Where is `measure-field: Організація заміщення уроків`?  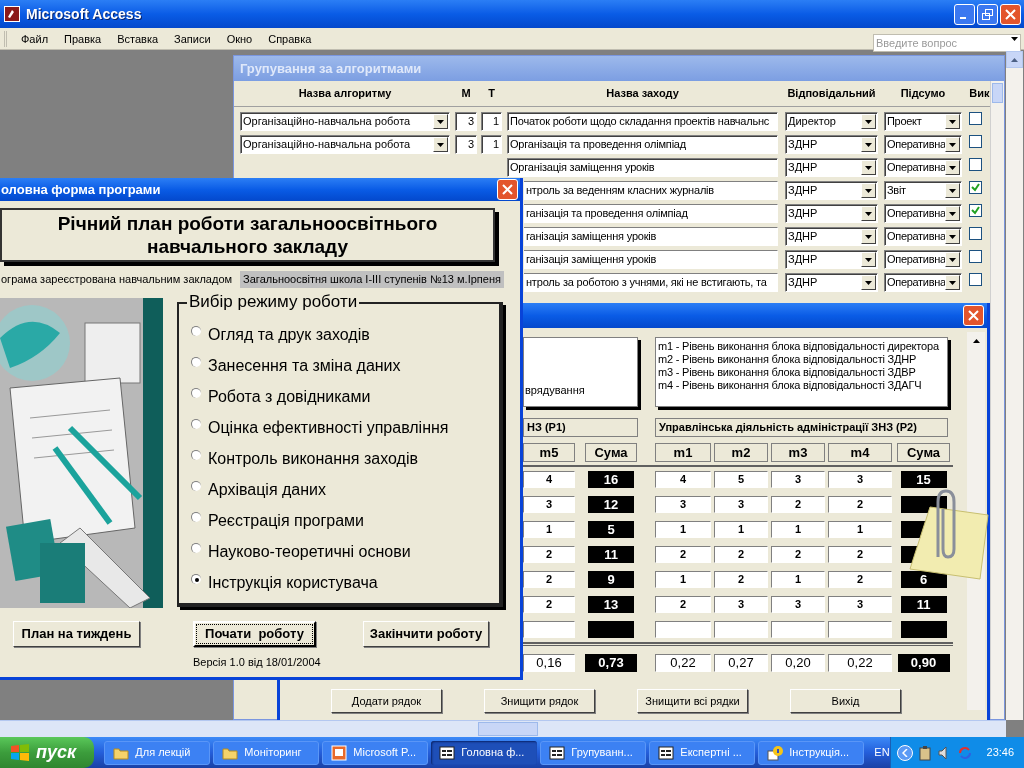 measure-field: Організація заміщення уроків is located at coordinates (642, 167).